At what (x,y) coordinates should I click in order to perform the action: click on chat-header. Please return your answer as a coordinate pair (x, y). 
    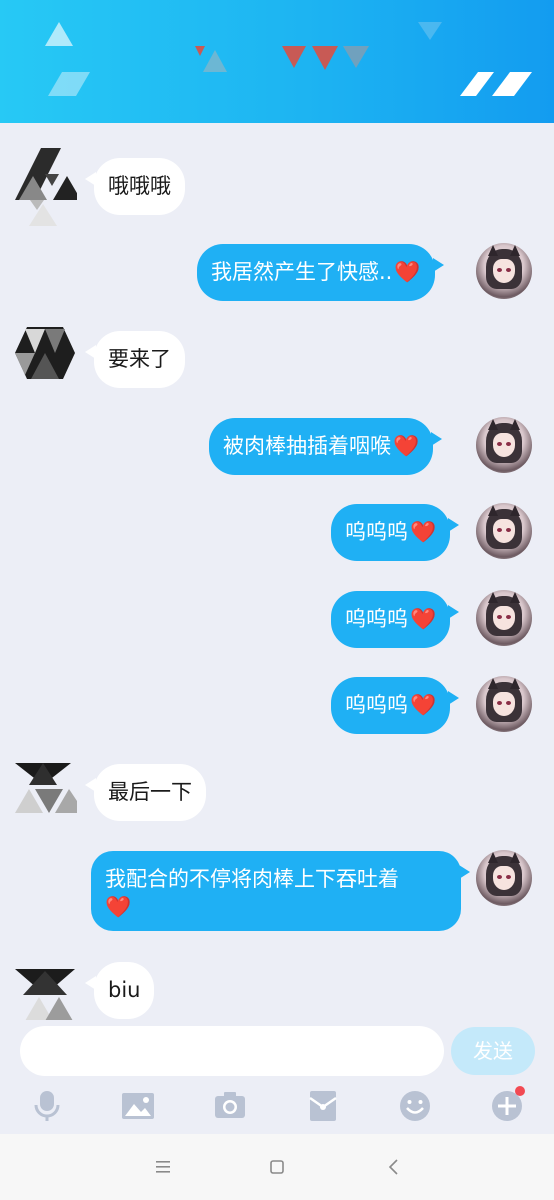
    Looking at the image, I should click on (277, 61).